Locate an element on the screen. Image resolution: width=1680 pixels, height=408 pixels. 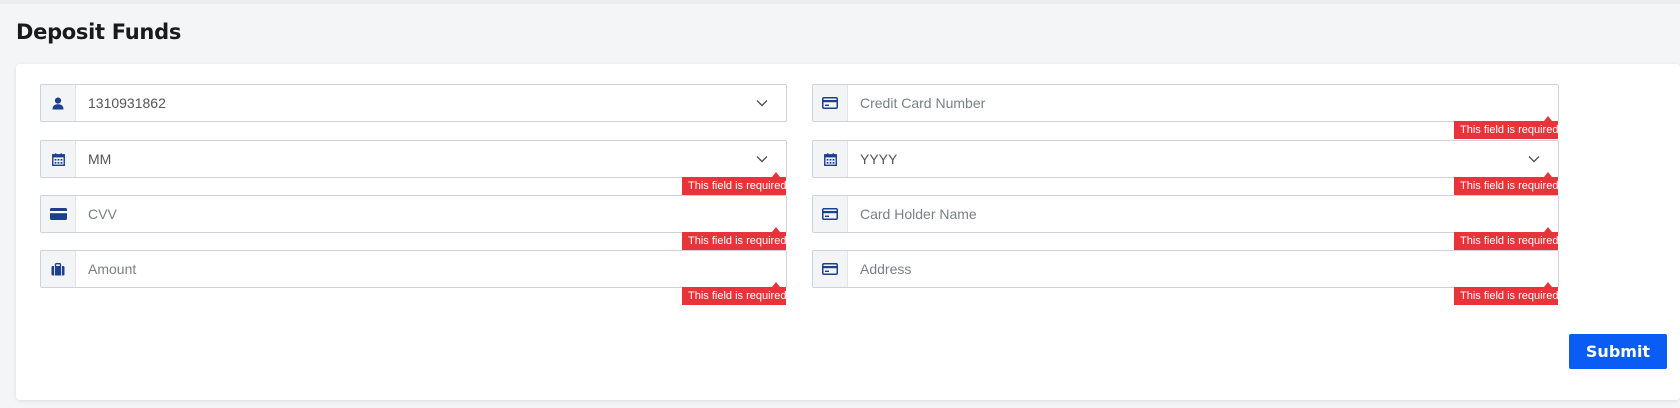
expiry-year-select-box: YYYY is located at coordinates (1188, 159).